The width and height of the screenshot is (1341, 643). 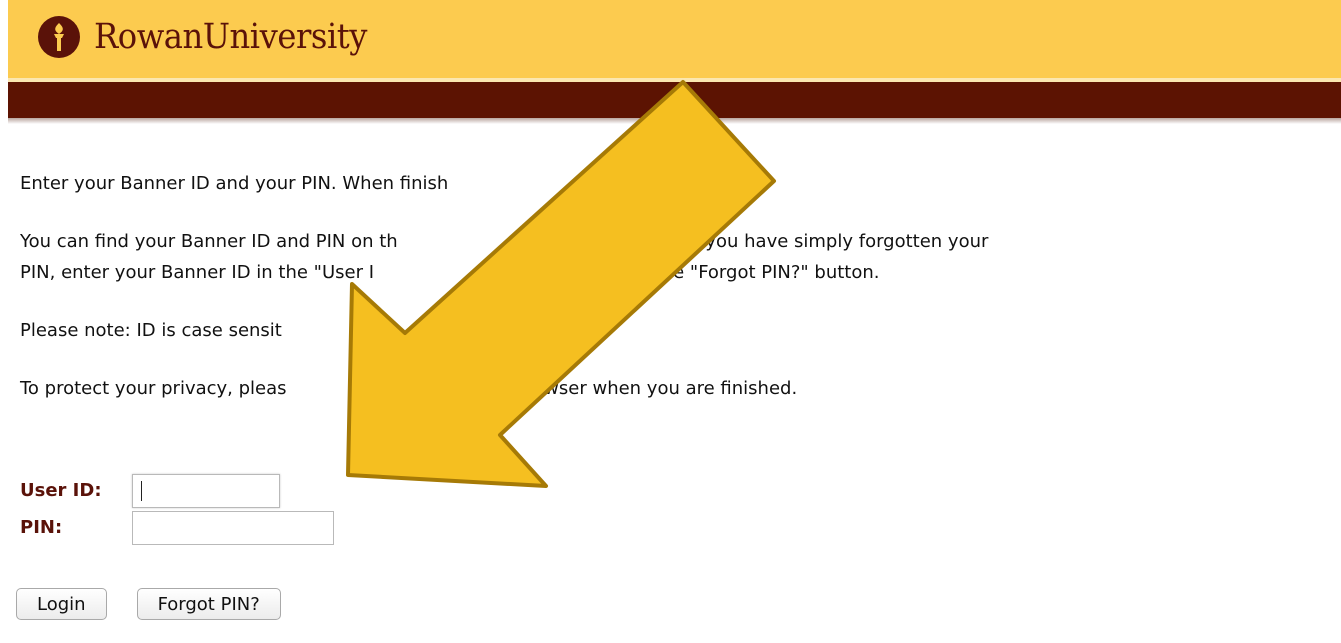 I want to click on activation-link: Activation, so click(x=581, y=241).